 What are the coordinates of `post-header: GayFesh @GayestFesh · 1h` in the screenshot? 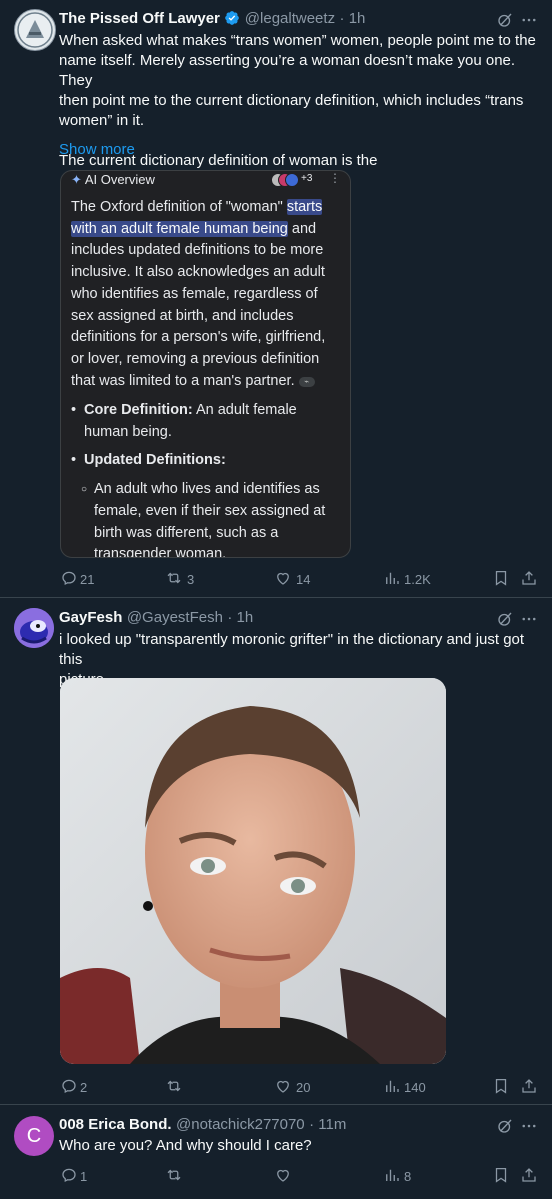 It's located at (156, 618).